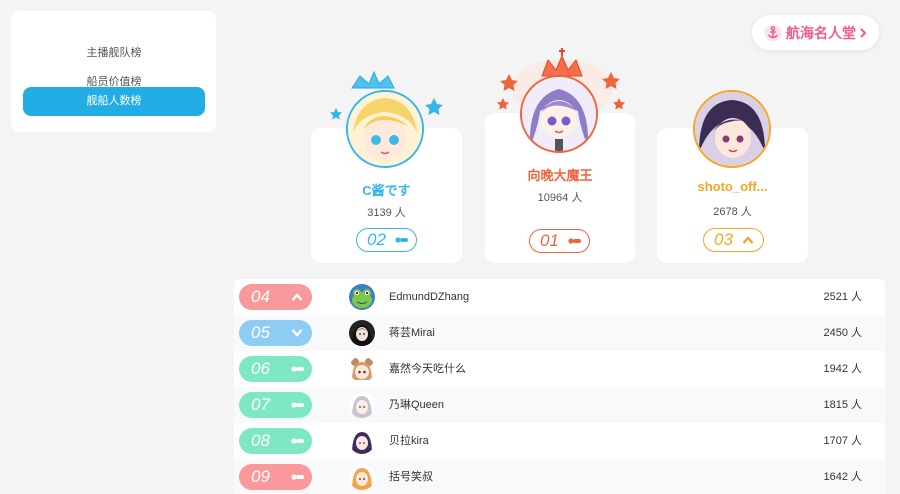 This screenshot has height=494, width=900. What do you see at coordinates (559, 333) in the screenshot?
I see `list-item: 05 蒋芸Mirai 2450 人` at bounding box center [559, 333].